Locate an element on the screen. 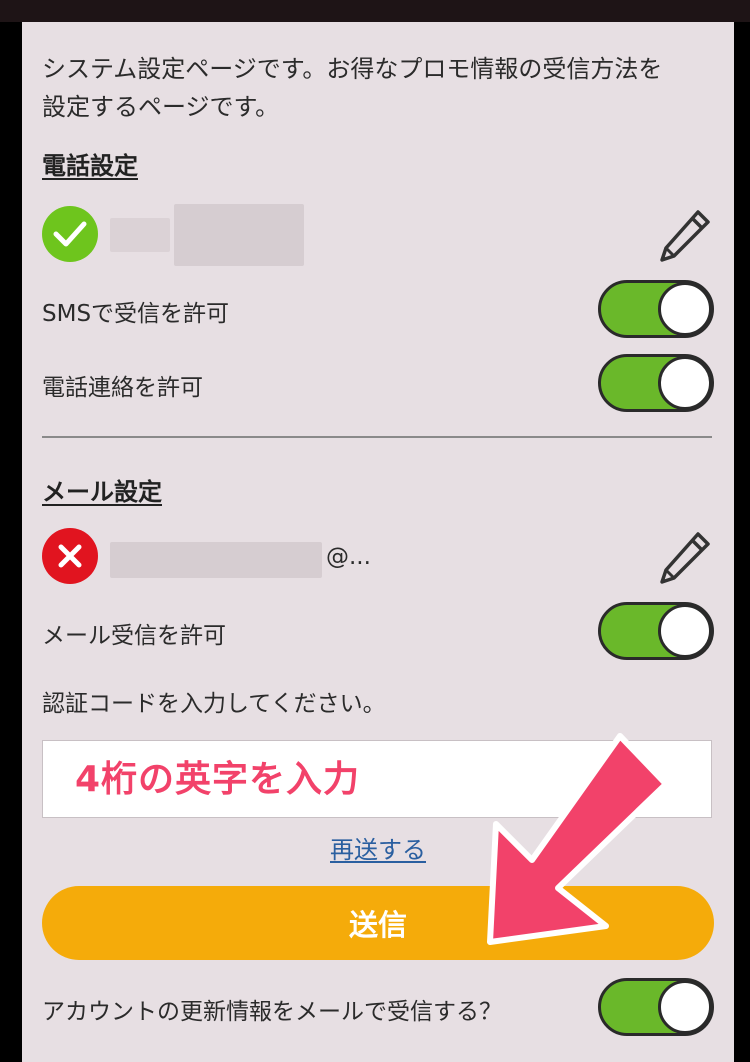  intro-line-1: システム設定ページです。お得なプロモ情報の受信方法を is located at coordinates (352, 69).